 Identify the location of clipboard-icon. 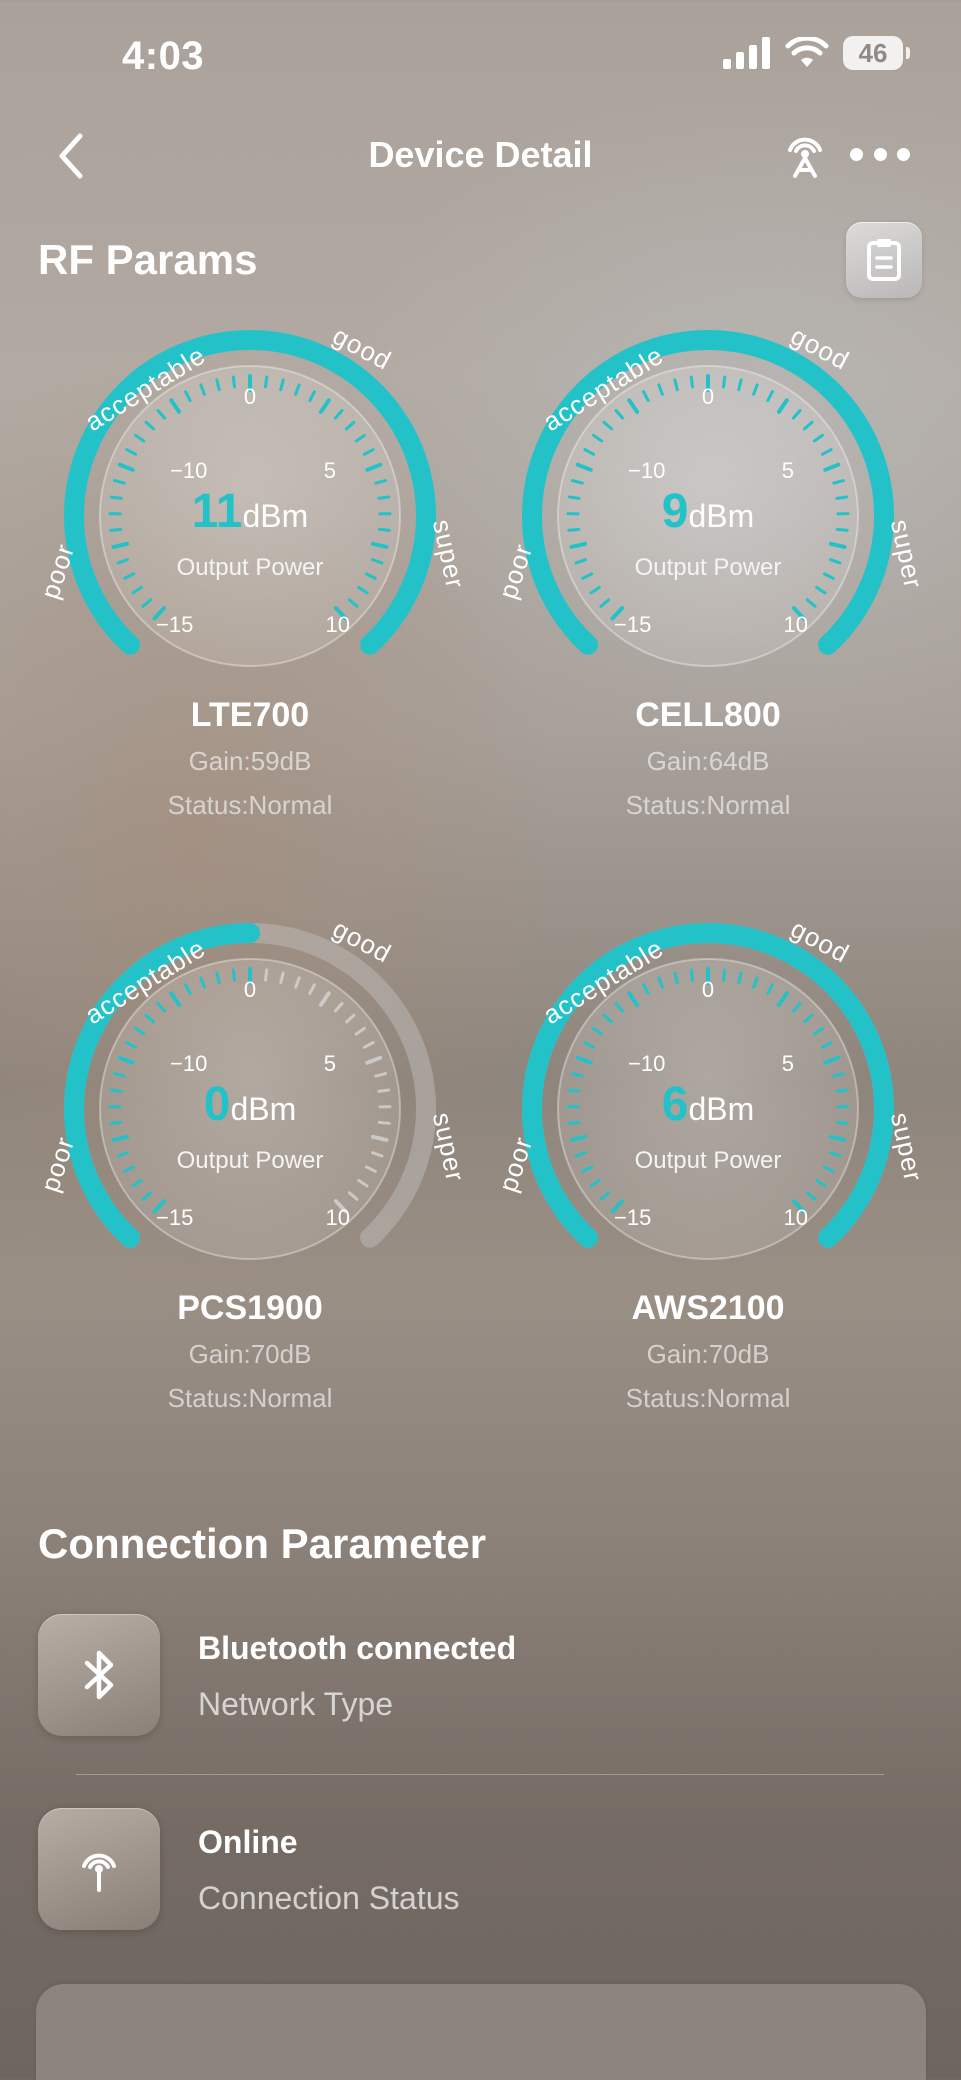
(884, 260).